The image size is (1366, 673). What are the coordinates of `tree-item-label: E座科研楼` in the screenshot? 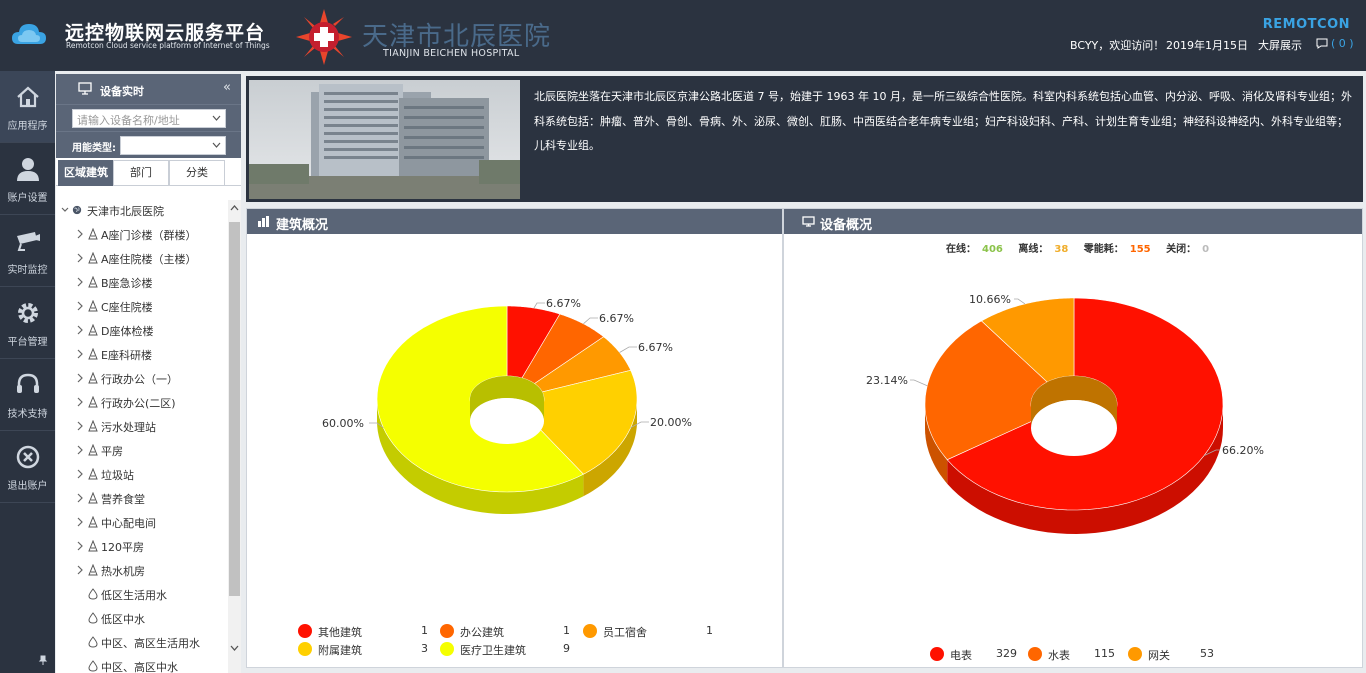 It's located at (126, 355).